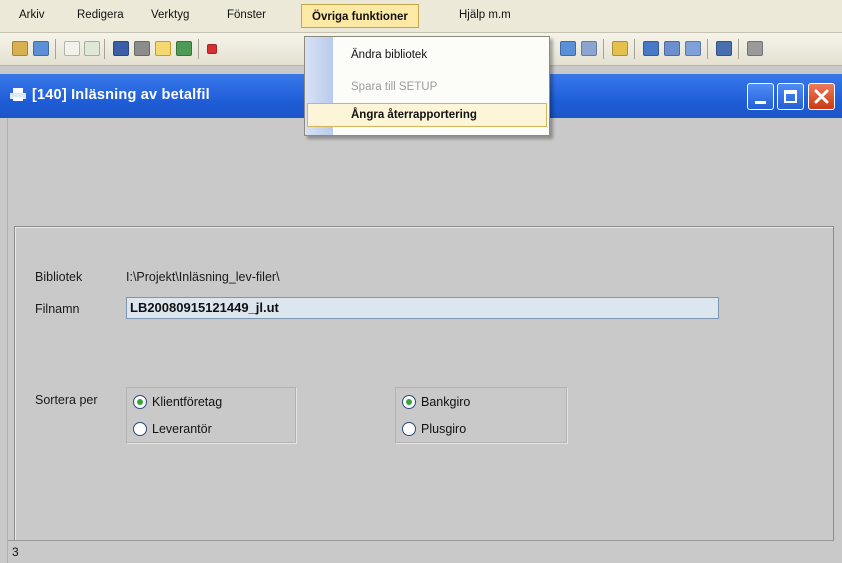 The image size is (842, 563). What do you see at coordinates (620, 48) in the screenshot?
I see `note-icon` at bounding box center [620, 48].